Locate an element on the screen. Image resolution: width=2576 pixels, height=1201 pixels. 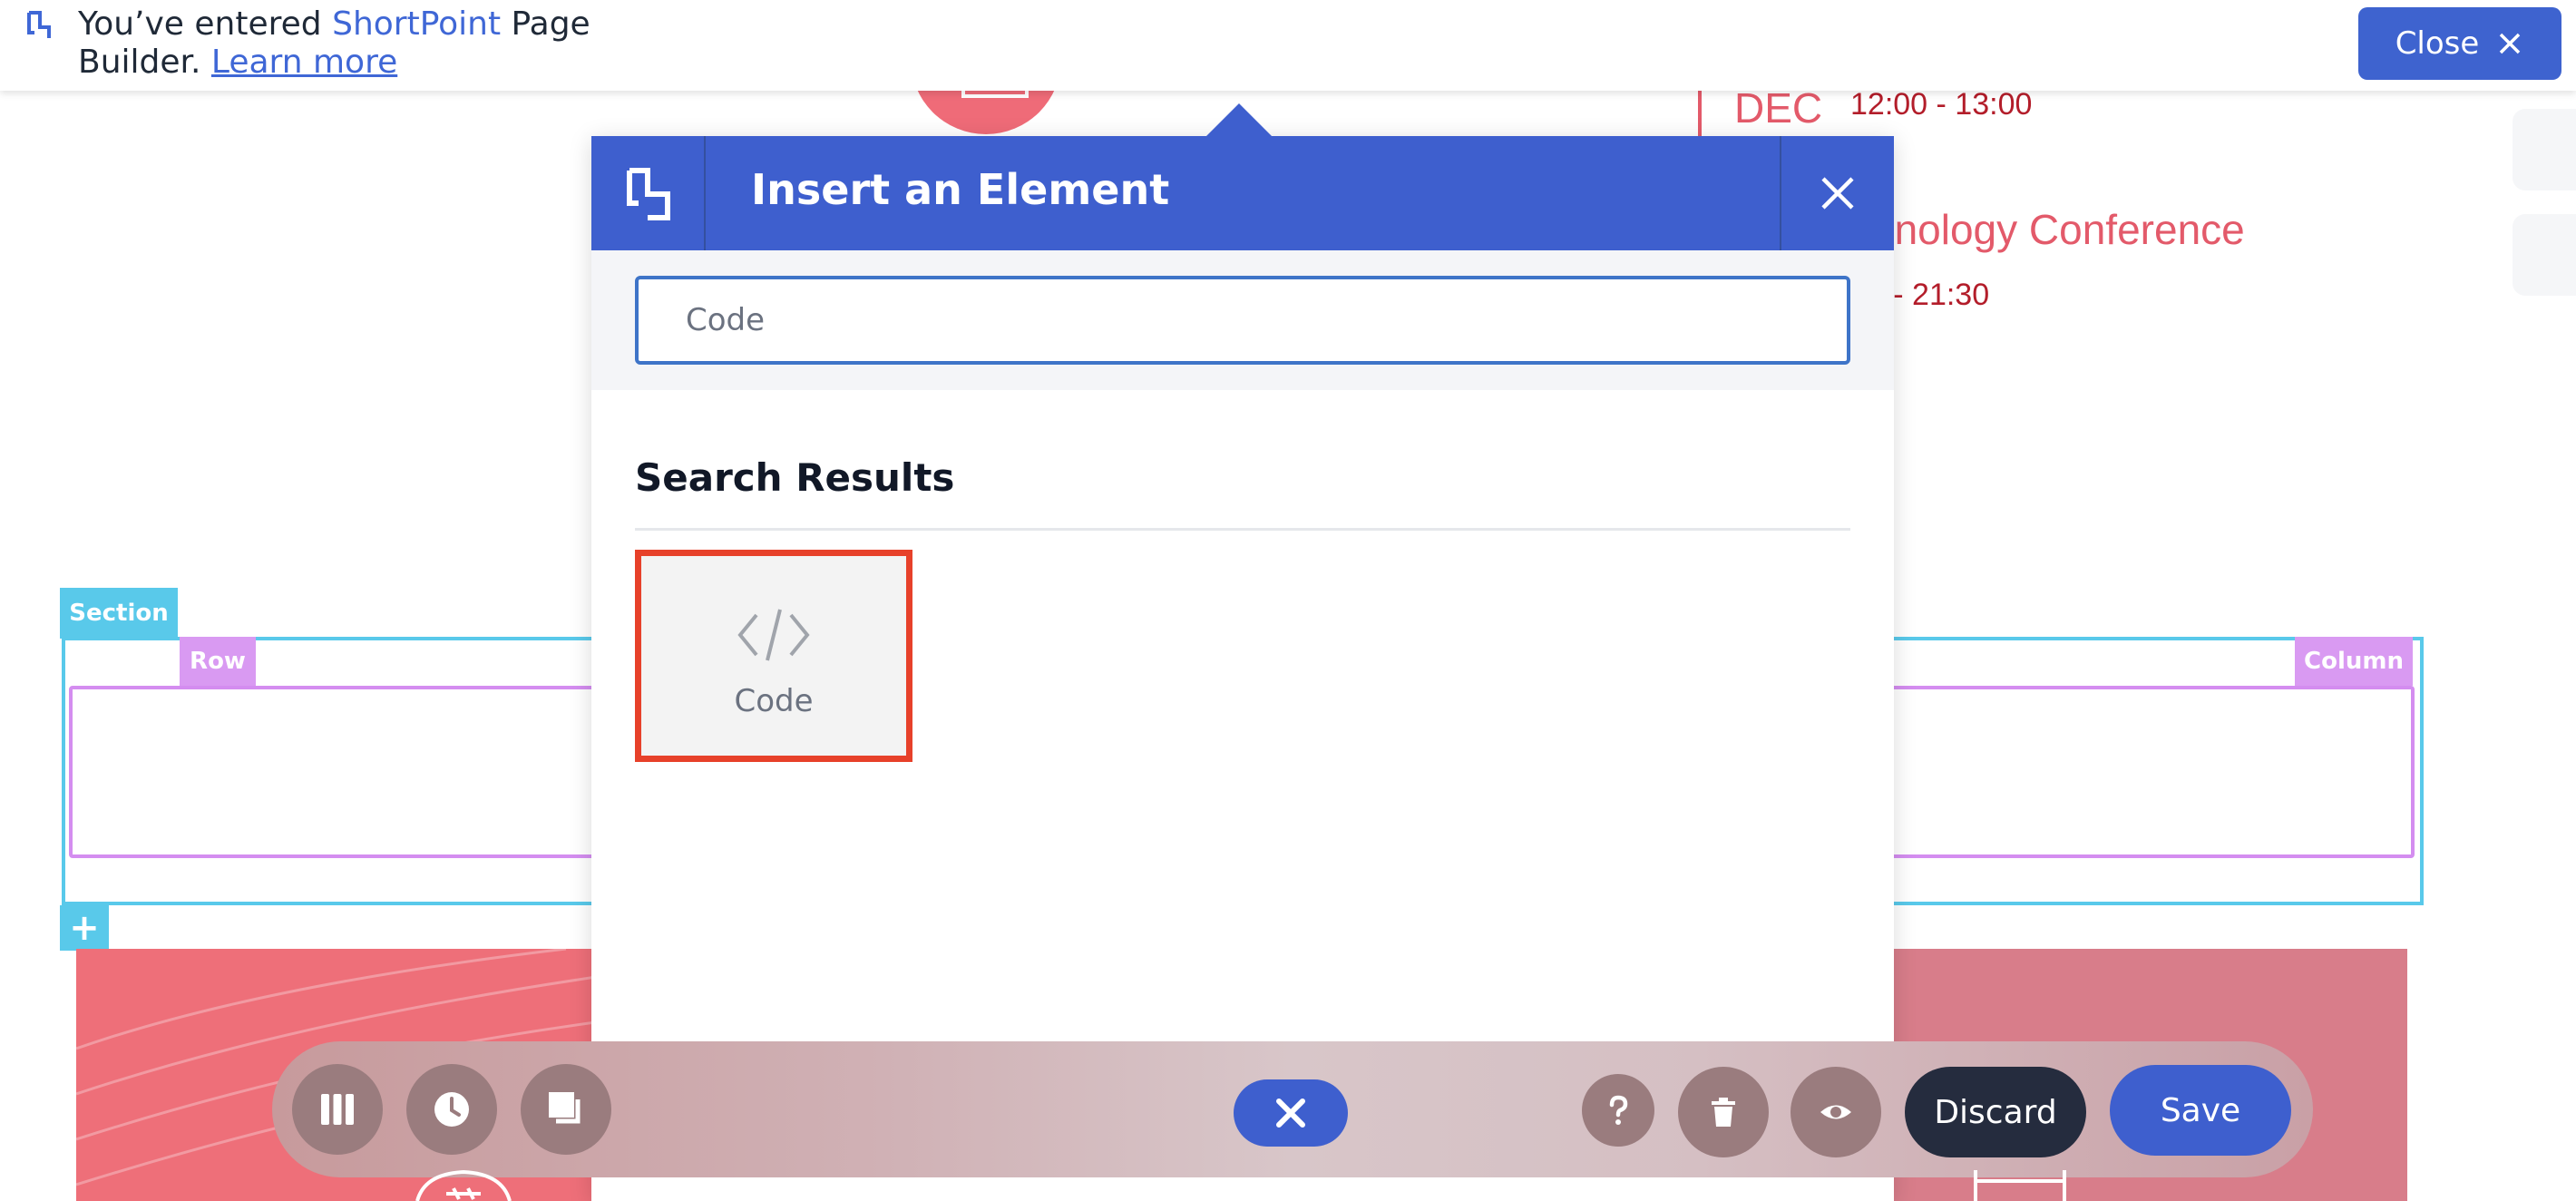
code-element-card: Code is located at coordinates (773, 656).